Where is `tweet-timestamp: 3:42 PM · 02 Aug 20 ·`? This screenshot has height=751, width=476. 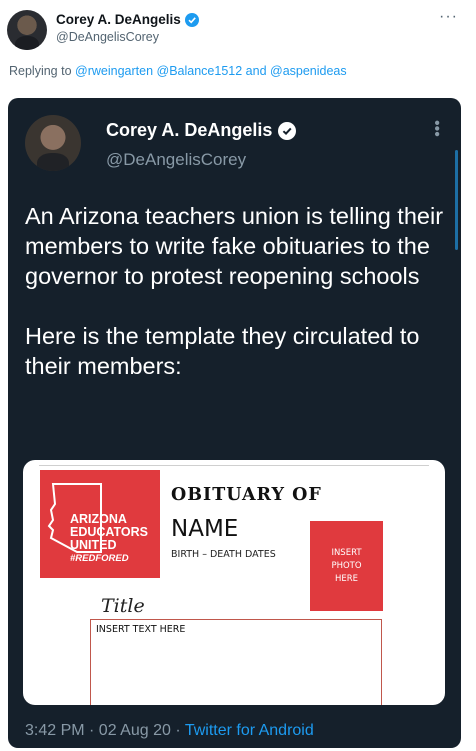
tweet-timestamp: 3:42 PM · 02 Aug 20 · is located at coordinates (105, 730).